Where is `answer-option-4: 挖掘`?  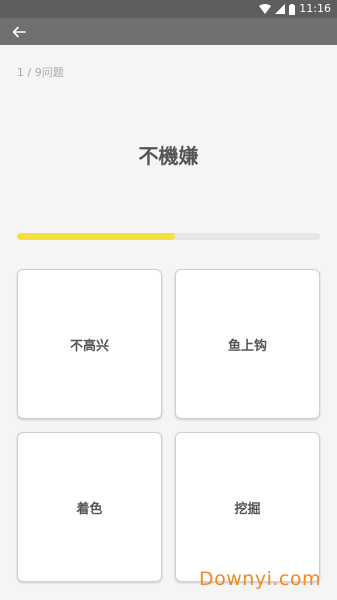
answer-option-4: 挖掘 is located at coordinates (247, 507).